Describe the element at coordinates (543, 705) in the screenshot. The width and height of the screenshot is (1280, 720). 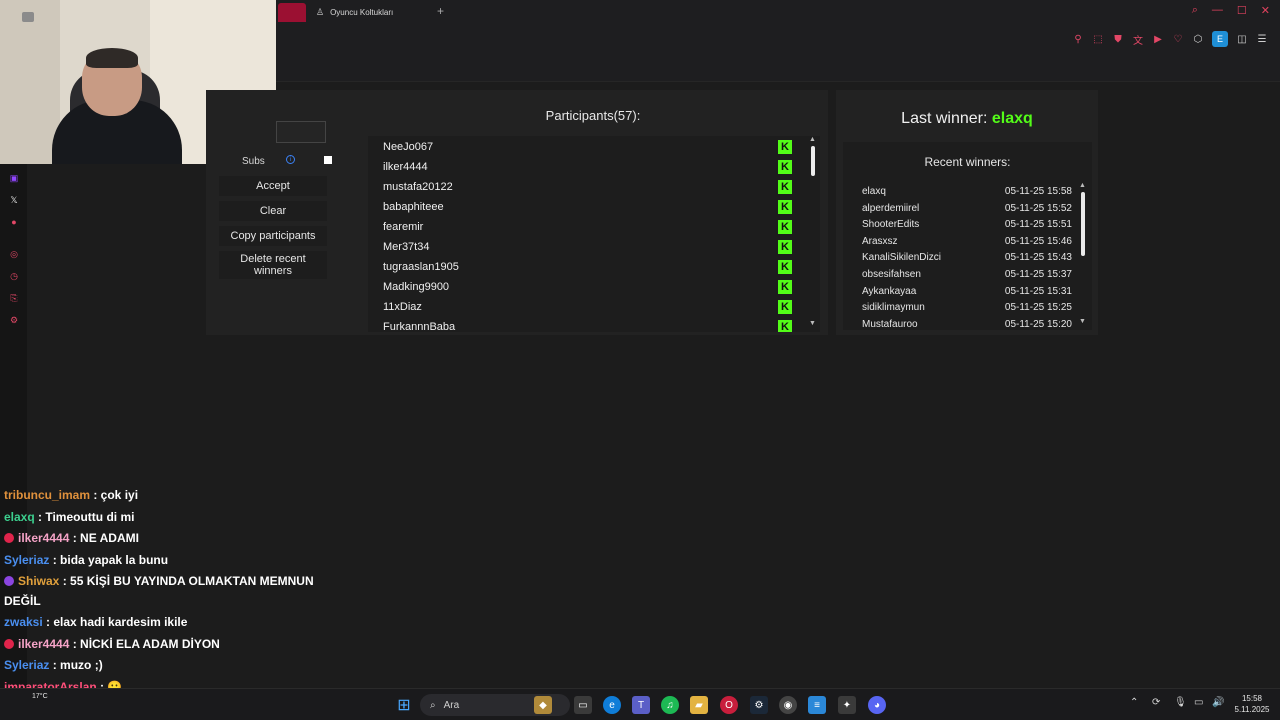
I see `widget-icon: ◆` at that location.